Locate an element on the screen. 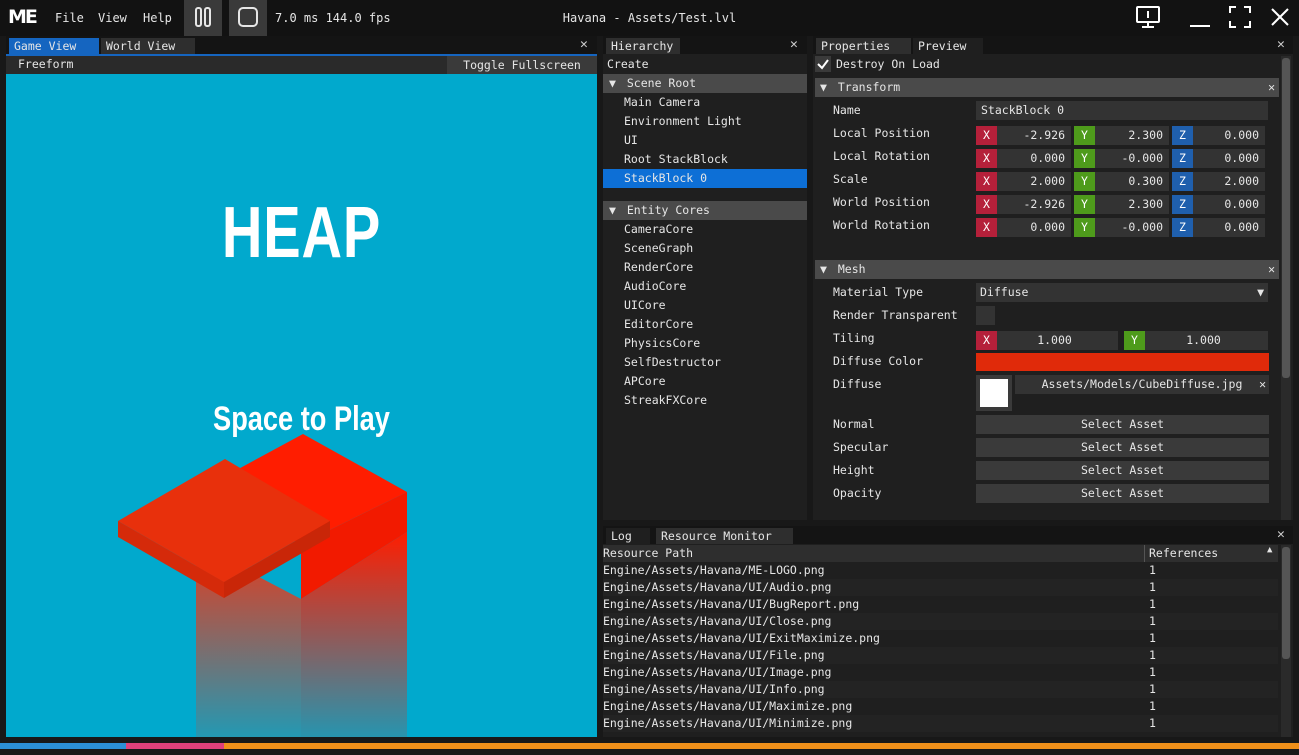 The image size is (1299, 755). clear-icon: ✕ is located at coordinates (1262, 384).